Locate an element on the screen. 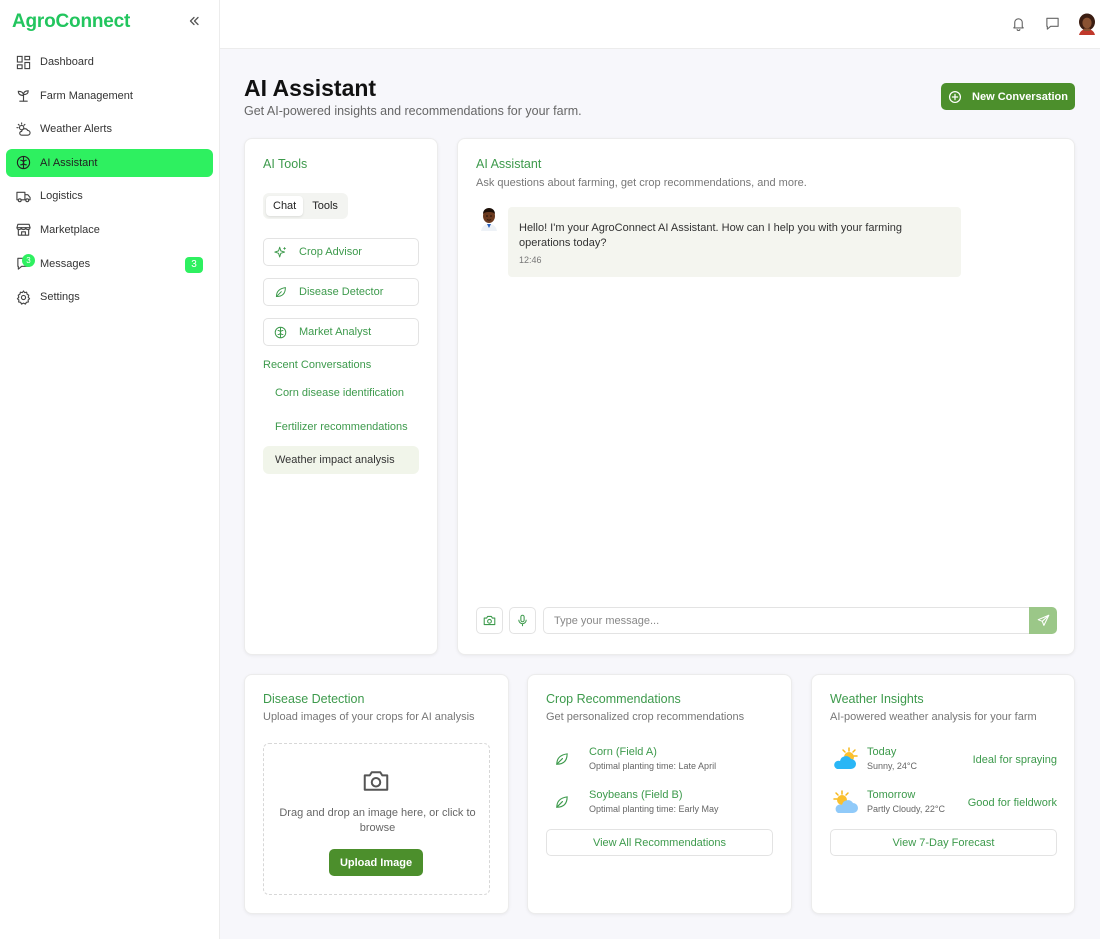 This screenshot has height=939, width=1100. forecast-day: Tomorrow is located at coordinates (891, 795).